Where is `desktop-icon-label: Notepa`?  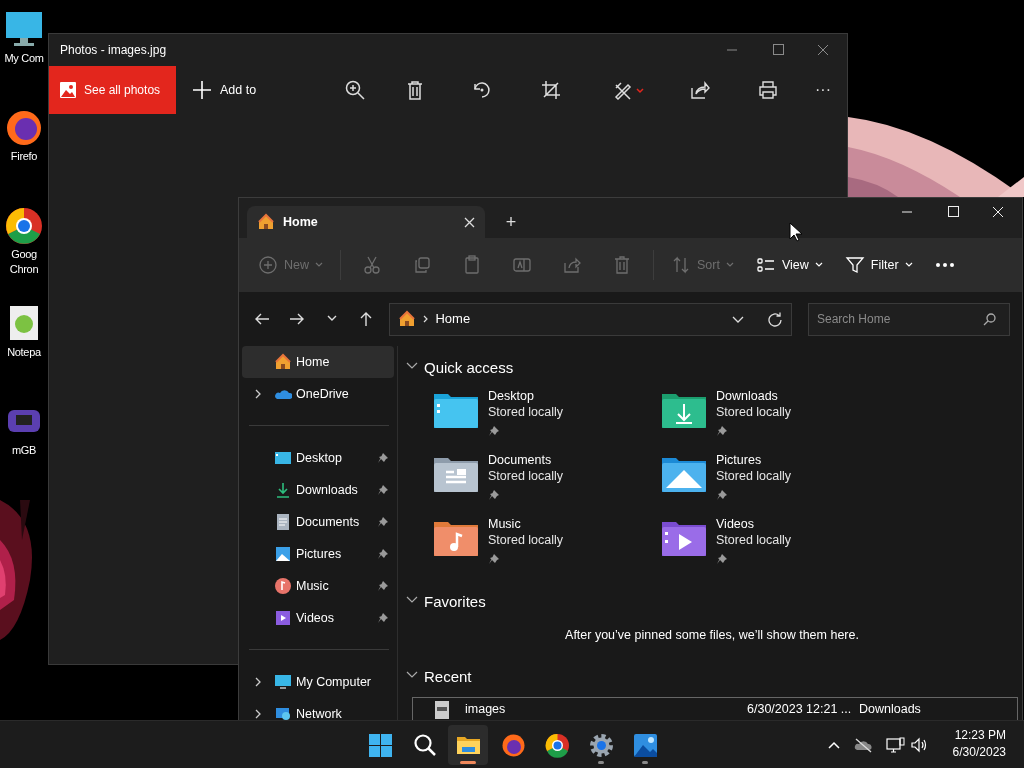
desktop-icon-label: Notepa is located at coordinates (24, 352).